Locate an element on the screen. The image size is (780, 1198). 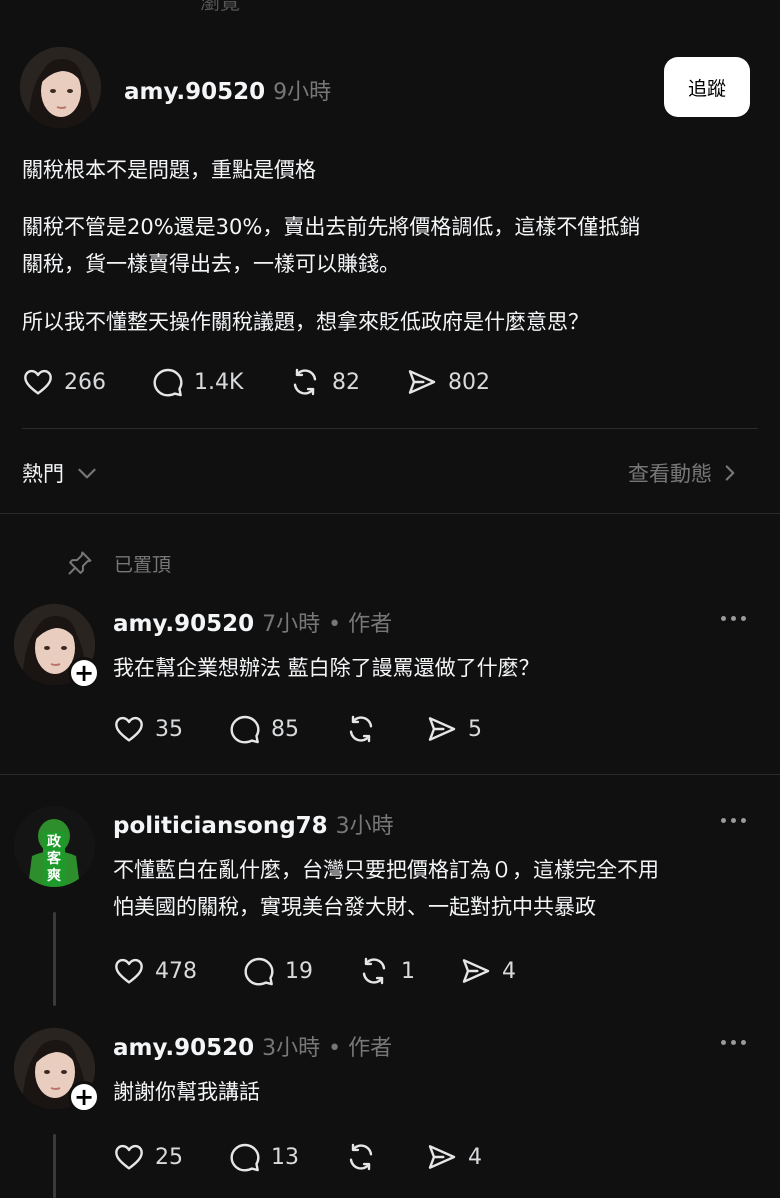
post-share-count: 802 is located at coordinates (469, 382).